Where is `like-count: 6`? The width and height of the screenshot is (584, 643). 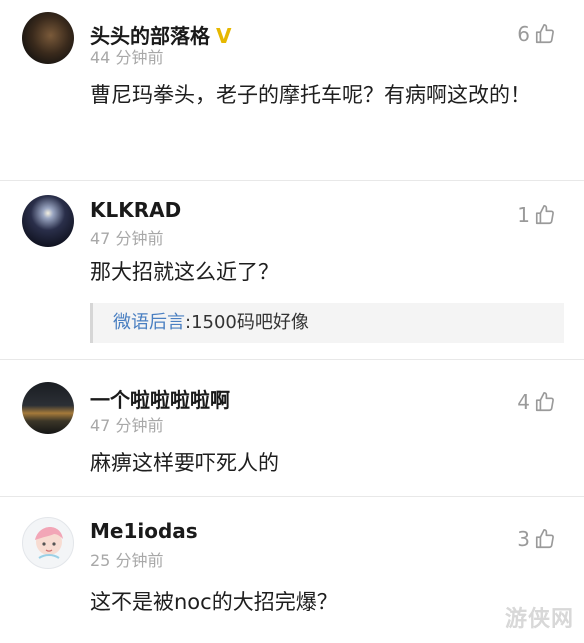
like-count: 6 is located at coordinates (523, 34).